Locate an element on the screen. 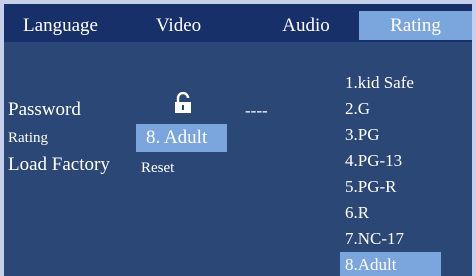 The width and height of the screenshot is (476, 276). rating-option: 6.R is located at coordinates (390, 213).